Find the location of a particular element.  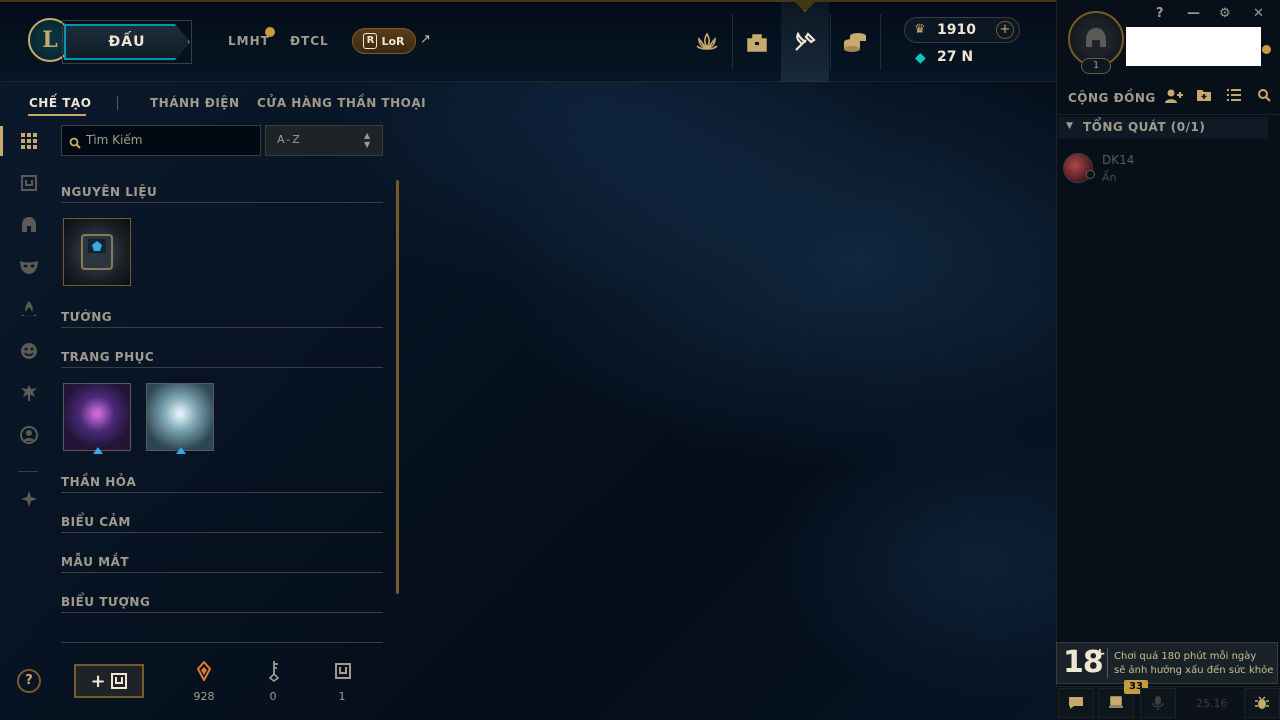

blue-essence-value: 27 N is located at coordinates (955, 57).